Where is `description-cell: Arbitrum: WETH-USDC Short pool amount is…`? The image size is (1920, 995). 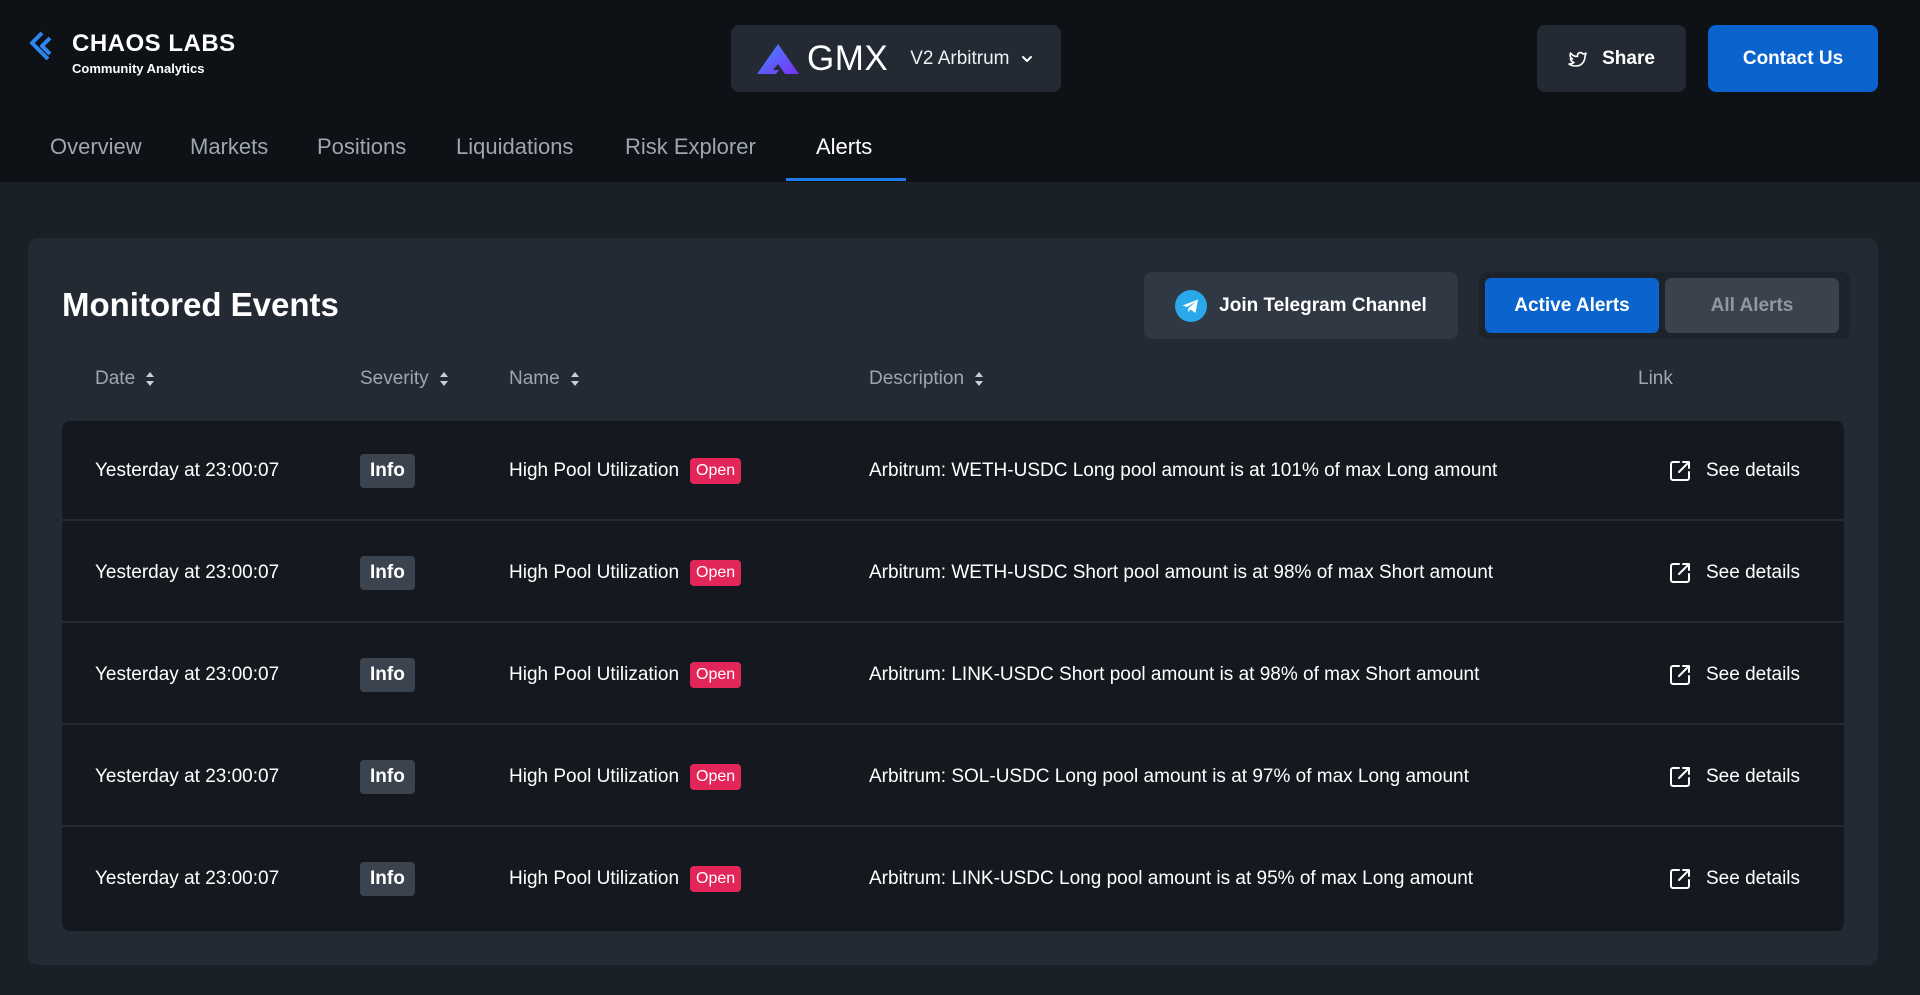 description-cell: Arbitrum: WETH-USDC Short pool amount is… is located at coordinates (1181, 572).